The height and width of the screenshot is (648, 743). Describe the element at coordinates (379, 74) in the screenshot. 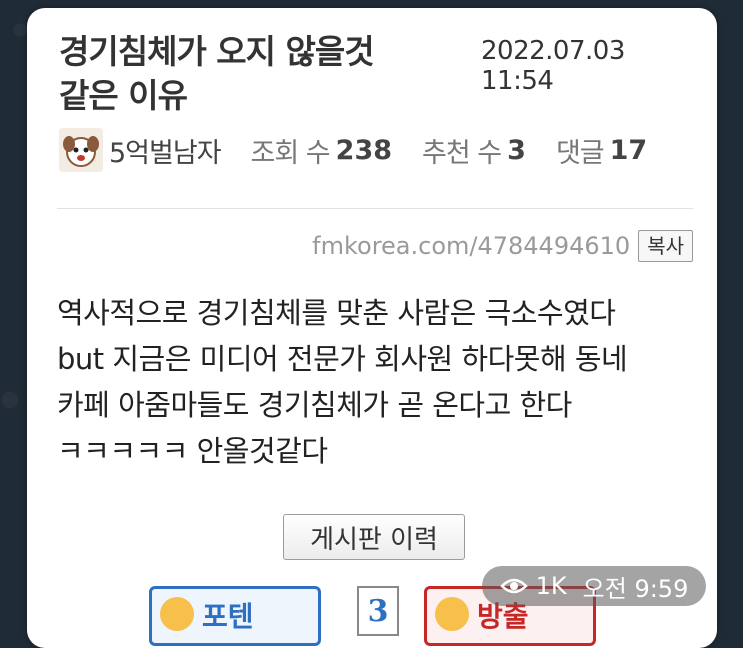

I see `post-header: 경기침체가 오지 않을것 같은 이유 2022.07.03 11:54` at that location.